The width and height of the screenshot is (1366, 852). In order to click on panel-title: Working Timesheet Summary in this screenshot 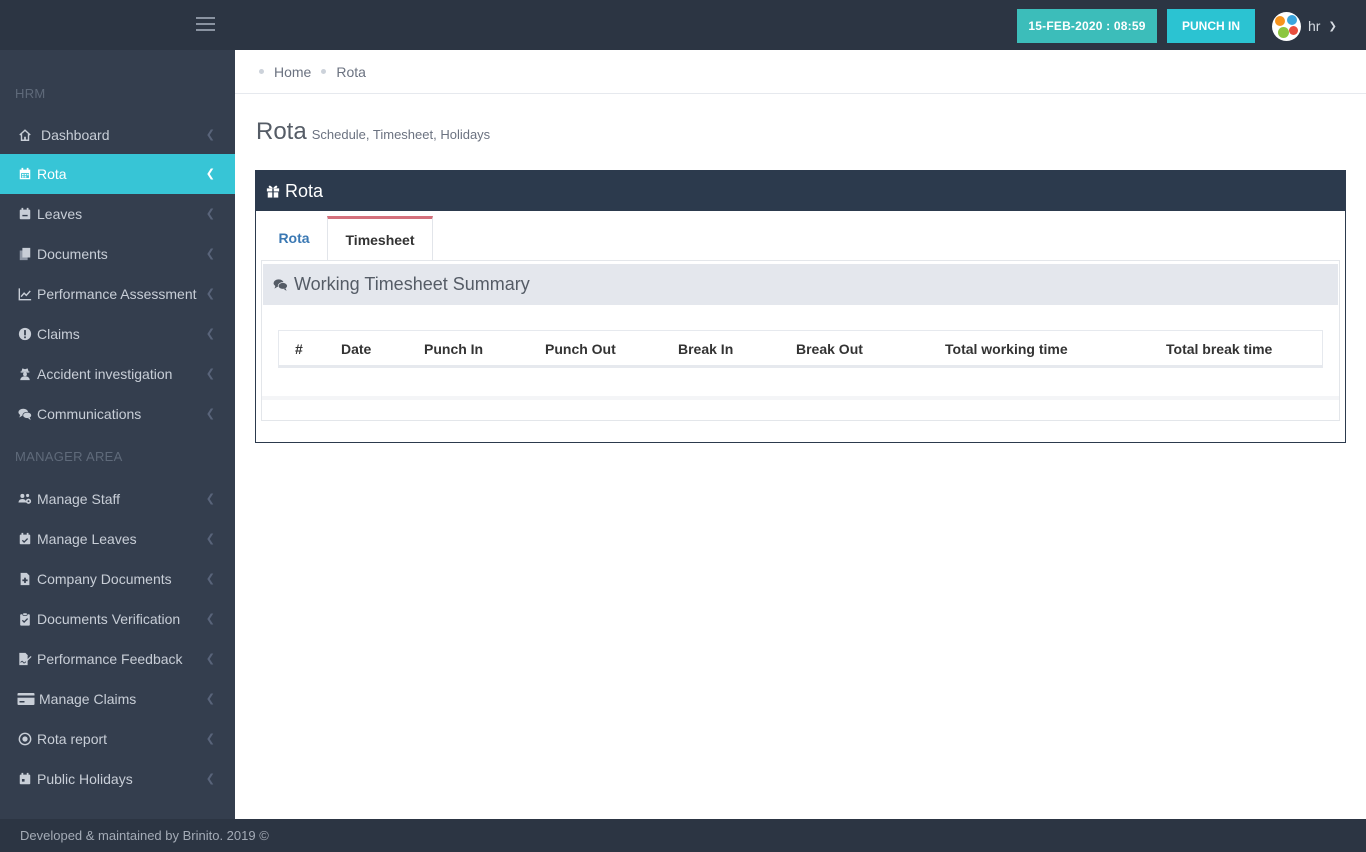, I will do `click(412, 284)`.